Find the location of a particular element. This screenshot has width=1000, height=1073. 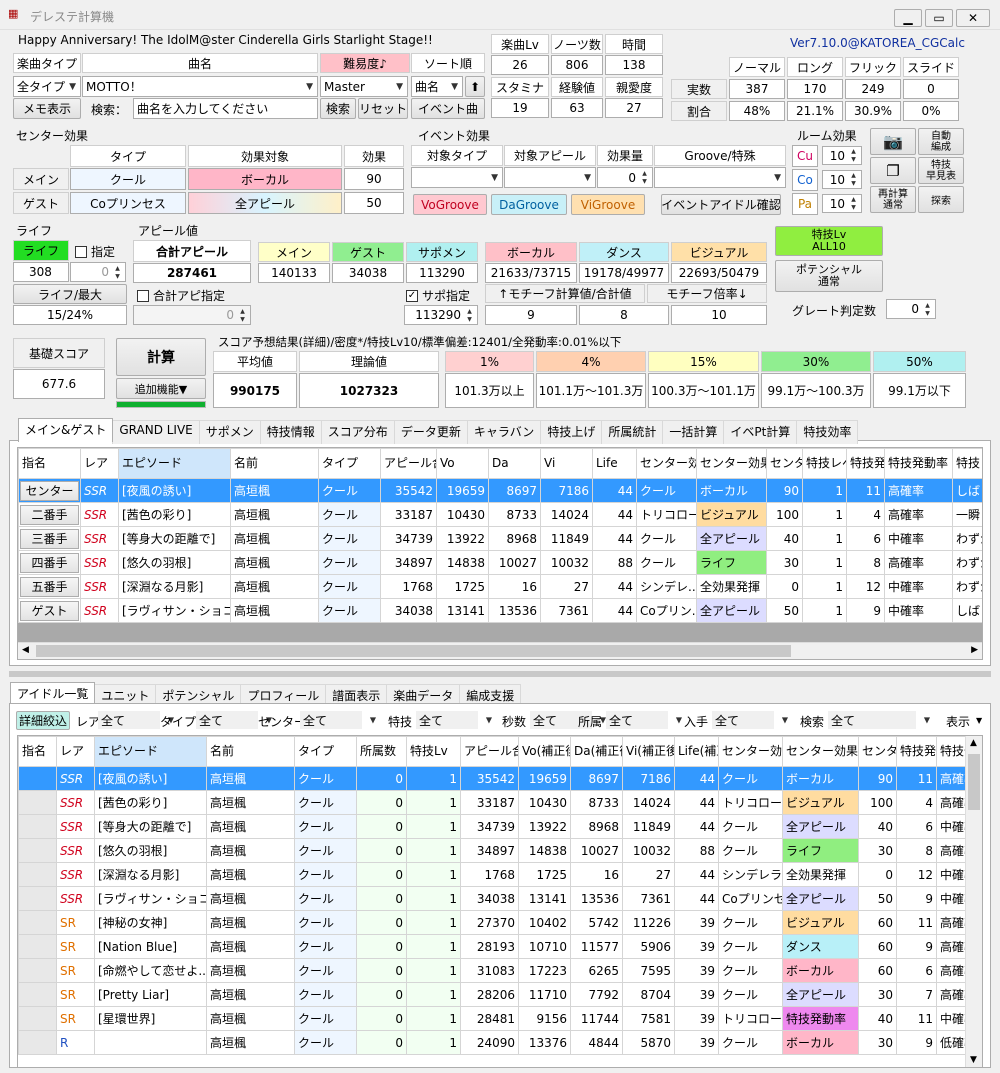

song-name-select: MOTTO！ ▼ is located at coordinates (200, 86).